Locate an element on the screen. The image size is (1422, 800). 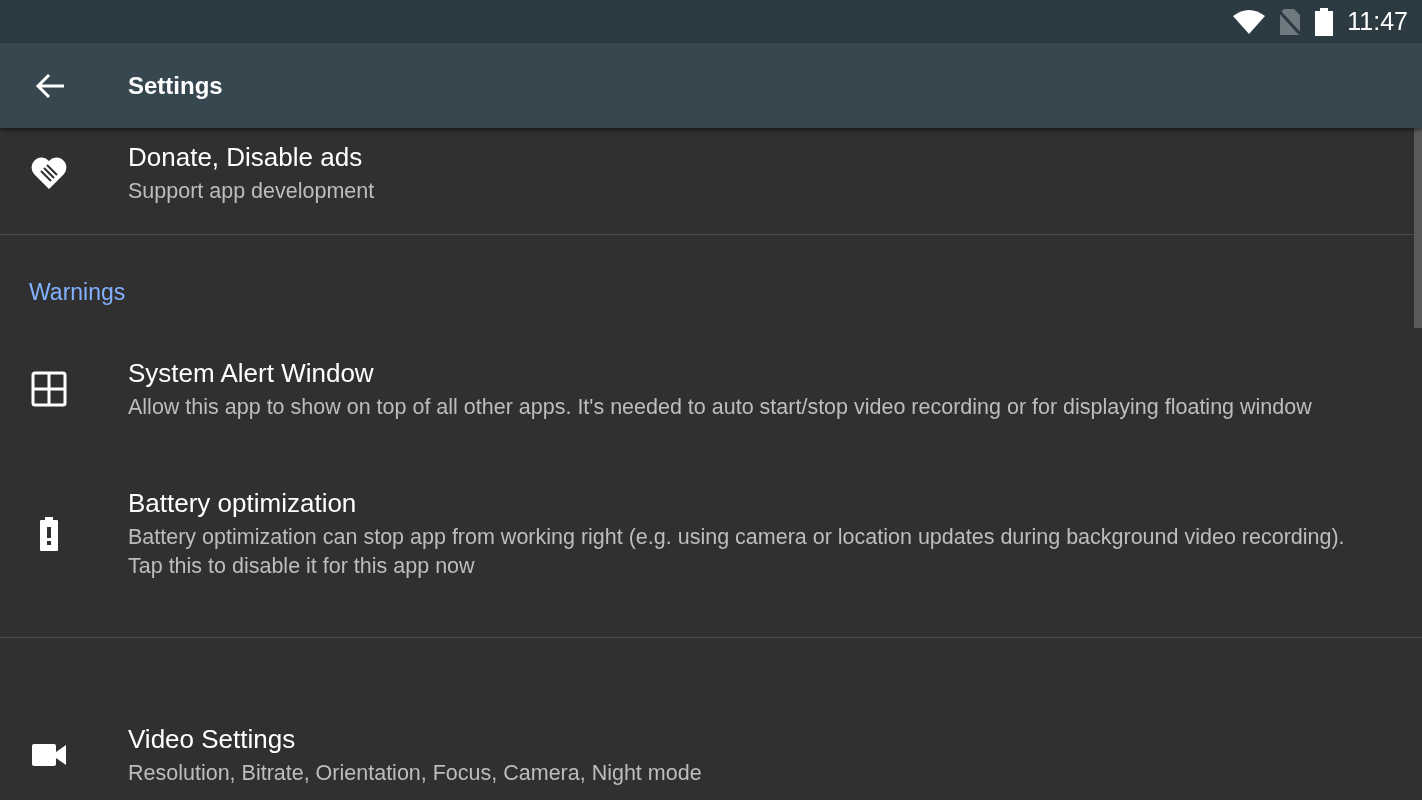
setting-summary: Support app development is located at coordinates (251, 191).